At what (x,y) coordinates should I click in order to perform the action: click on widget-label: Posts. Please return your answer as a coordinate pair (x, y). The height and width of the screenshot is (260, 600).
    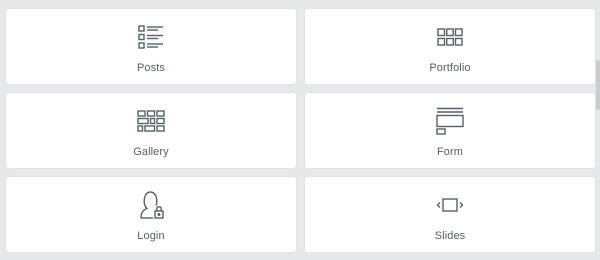
    Looking at the image, I should click on (150, 68).